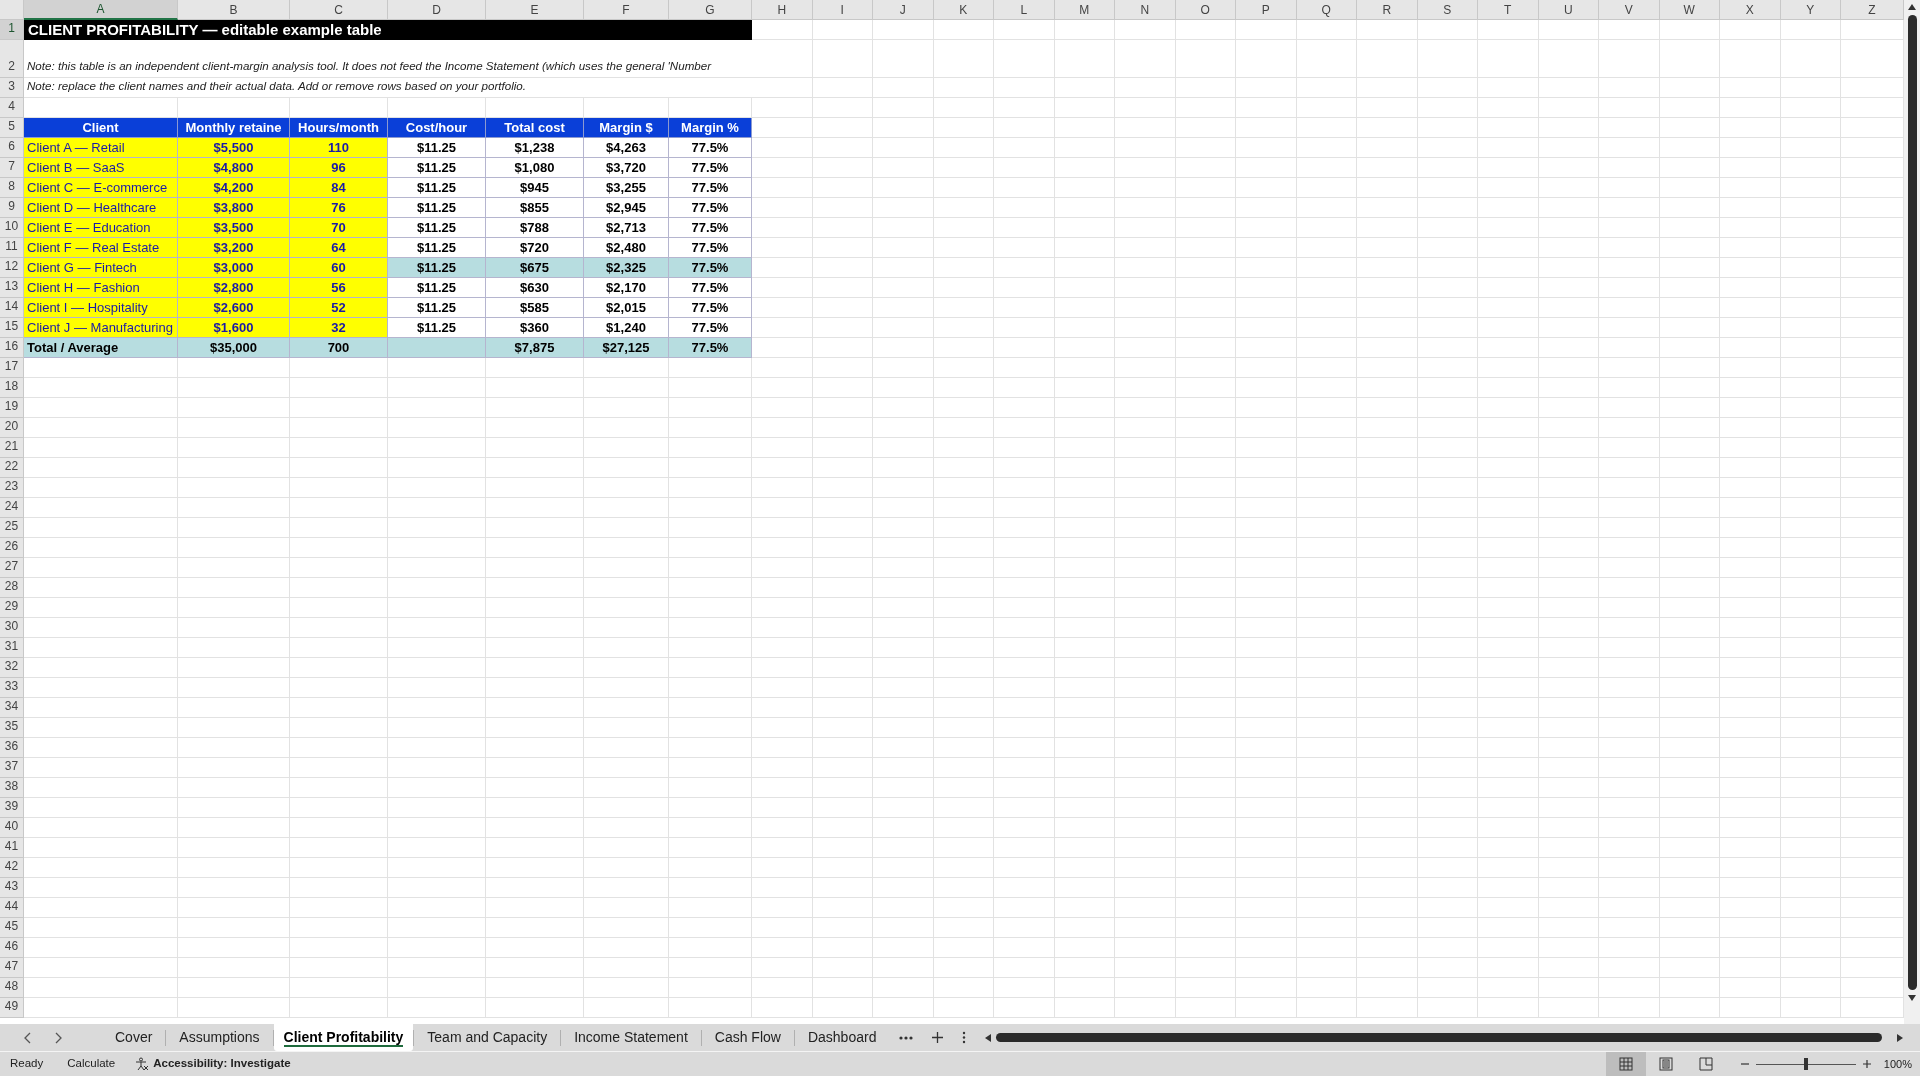 The height and width of the screenshot is (1076, 1920). Describe the element at coordinates (12, 988) in the screenshot. I see `row-header: 48` at that location.